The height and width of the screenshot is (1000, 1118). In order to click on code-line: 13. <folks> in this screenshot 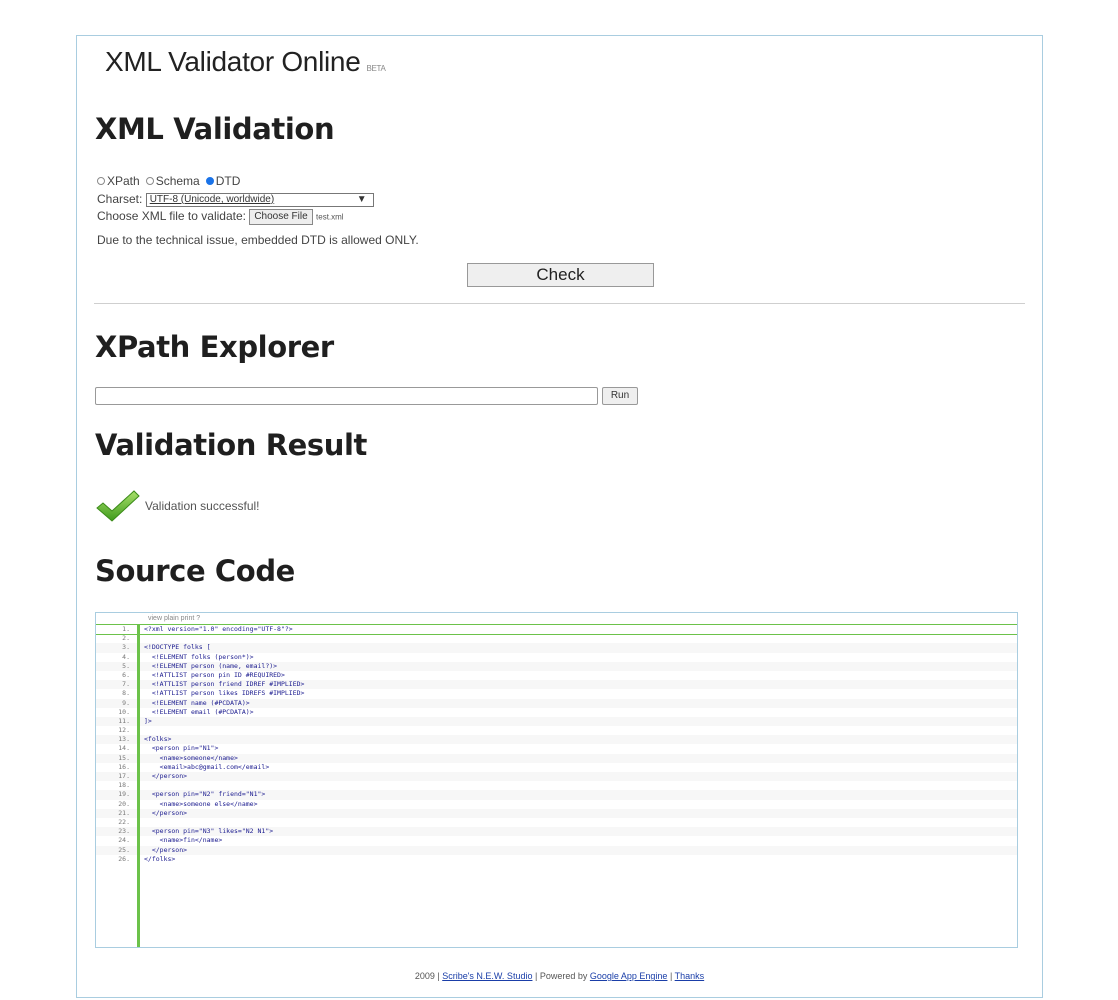, I will do `click(556, 740)`.